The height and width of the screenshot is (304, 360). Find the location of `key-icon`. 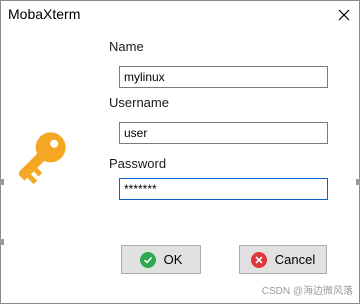

key-icon is located at coordinates (42, 158).